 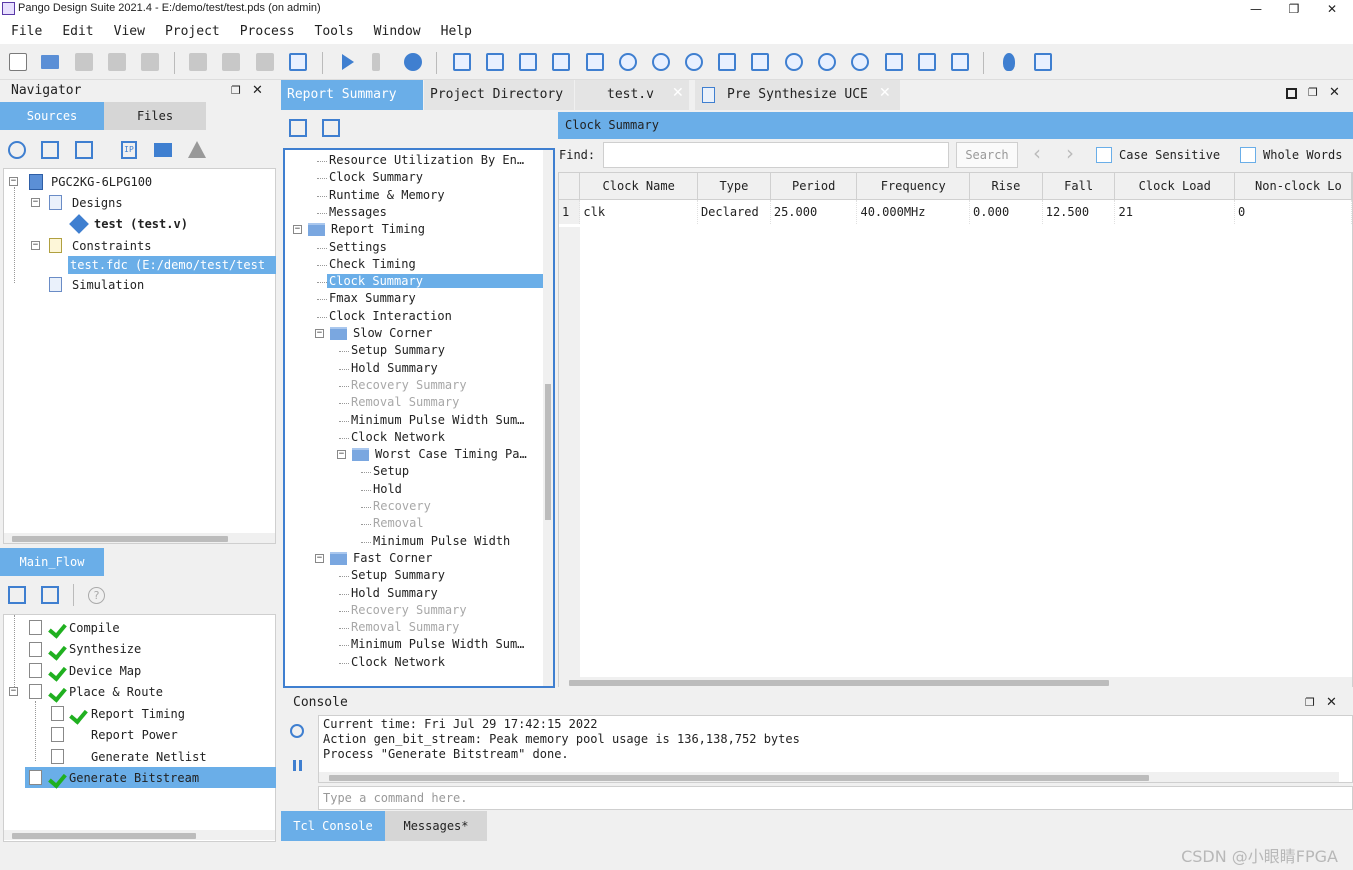 I want to click on designs-node: Designs, so click(x=97, y=203).